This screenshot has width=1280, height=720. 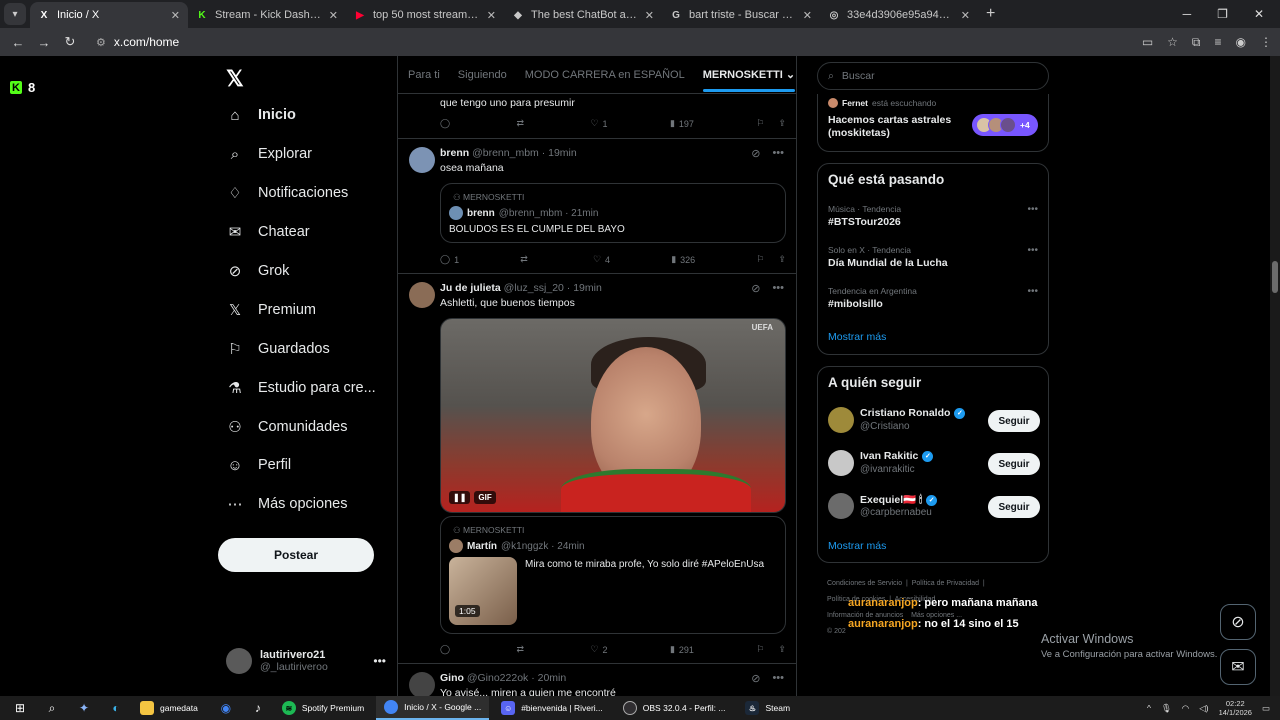 I want to click on browser-tab-hash: ◎ 33e4d3906e95a942c47d5f3672 ✕, so click(x=899, y=15).